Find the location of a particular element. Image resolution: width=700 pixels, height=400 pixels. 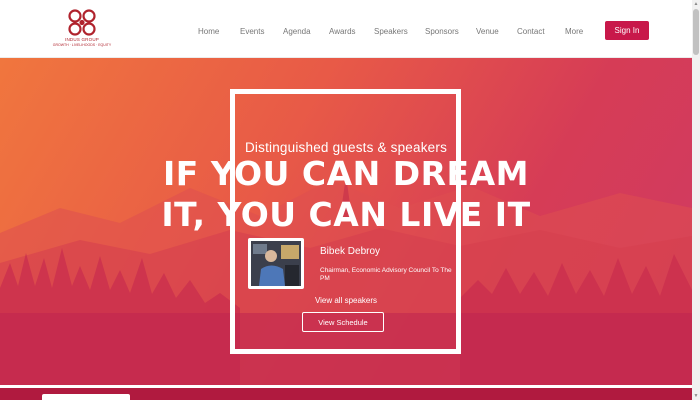

nav-events: Events is located at coordinates (252, 31).